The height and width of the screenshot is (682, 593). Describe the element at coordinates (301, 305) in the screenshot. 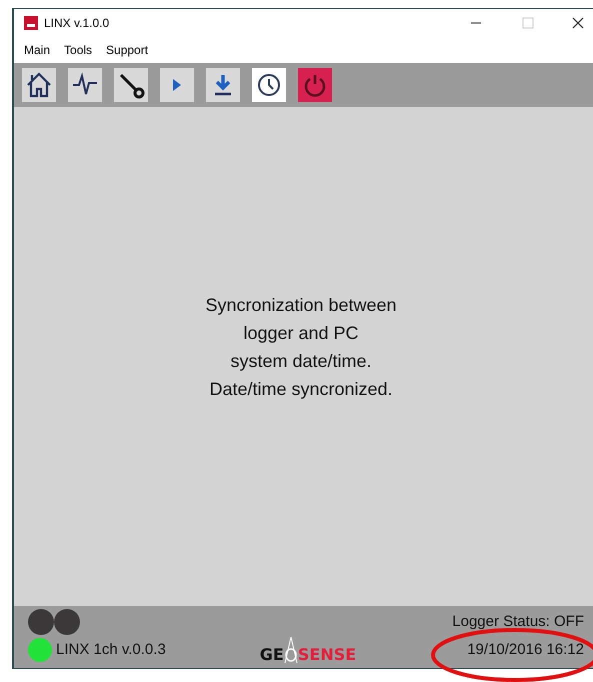

I see `message-line: Syncronization between` at that location.